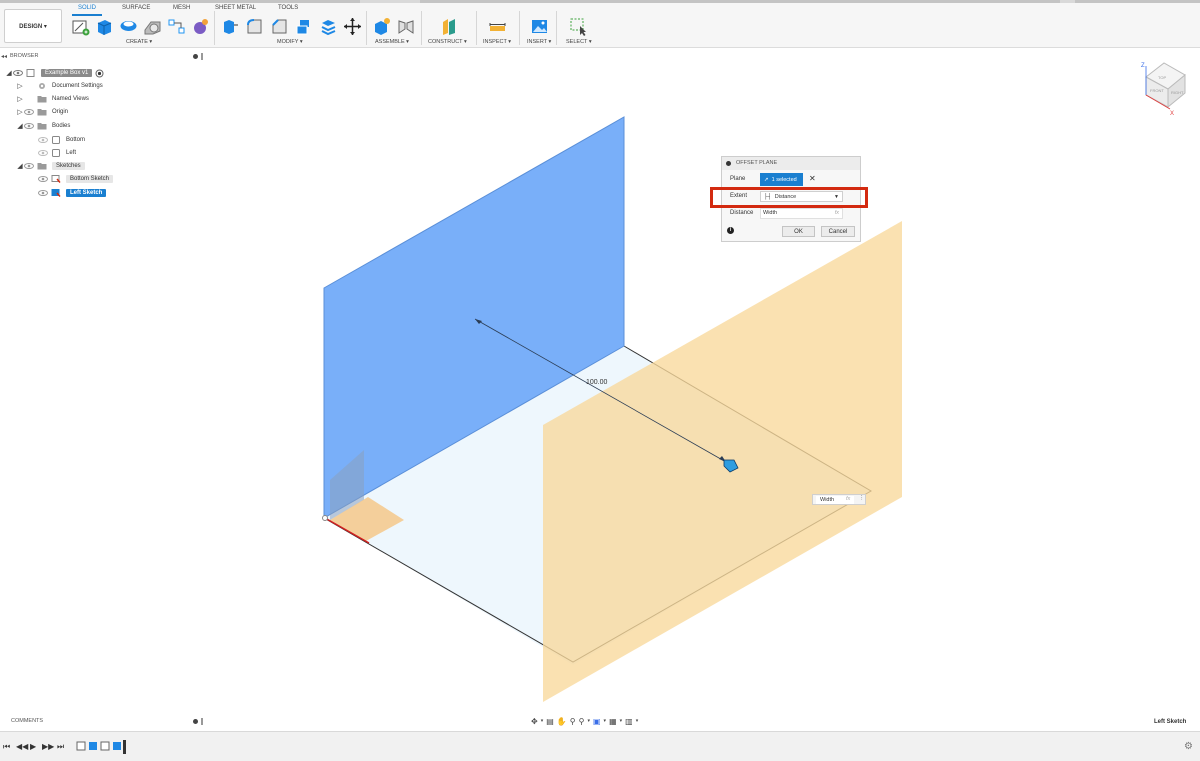 The height and width of the screenshot is (761, 1200). Describe the element at coordinates (405, 26) in the screenshot. I see `joint-icon` at that location.